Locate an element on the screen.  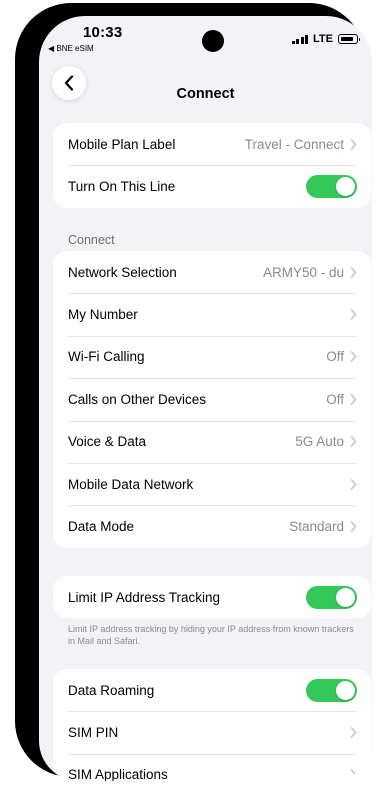
calls-other-devices-row: Calls on Other Devices Off is located at coordinates (212, 399).